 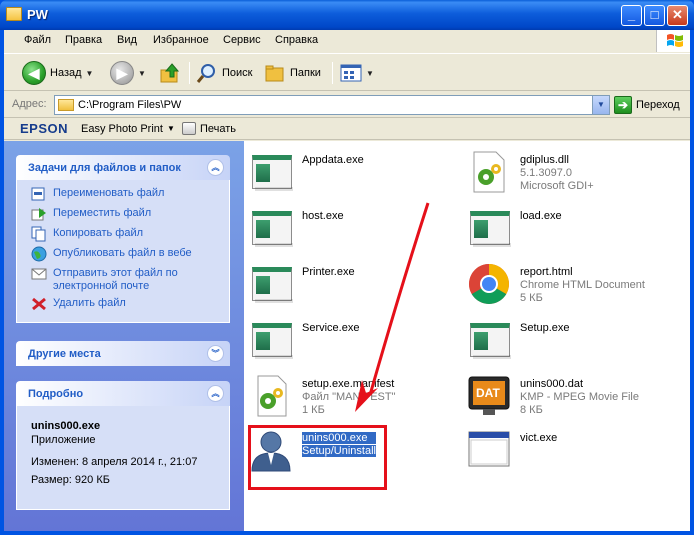 I want to click on tasks-panel-title: Задачи для файлов и папок, so click(x=104, y=168).